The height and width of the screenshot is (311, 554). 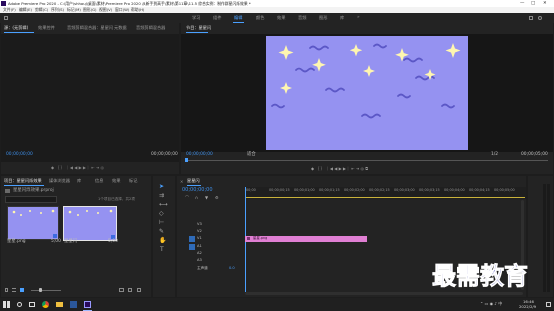 I want to click on track-label: V1, so click(x=199, y=238).